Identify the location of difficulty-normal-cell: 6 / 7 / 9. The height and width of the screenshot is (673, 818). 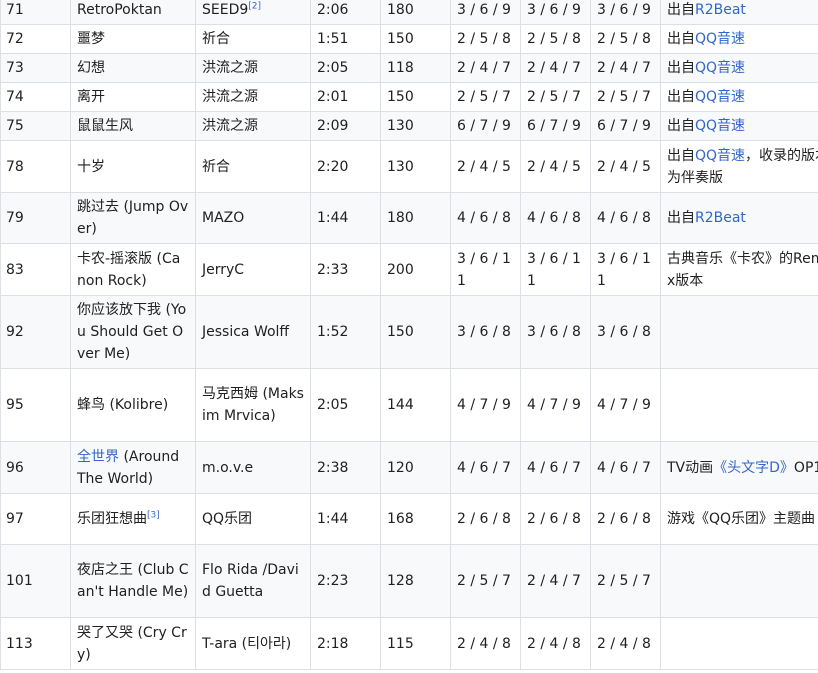
(555, 126).